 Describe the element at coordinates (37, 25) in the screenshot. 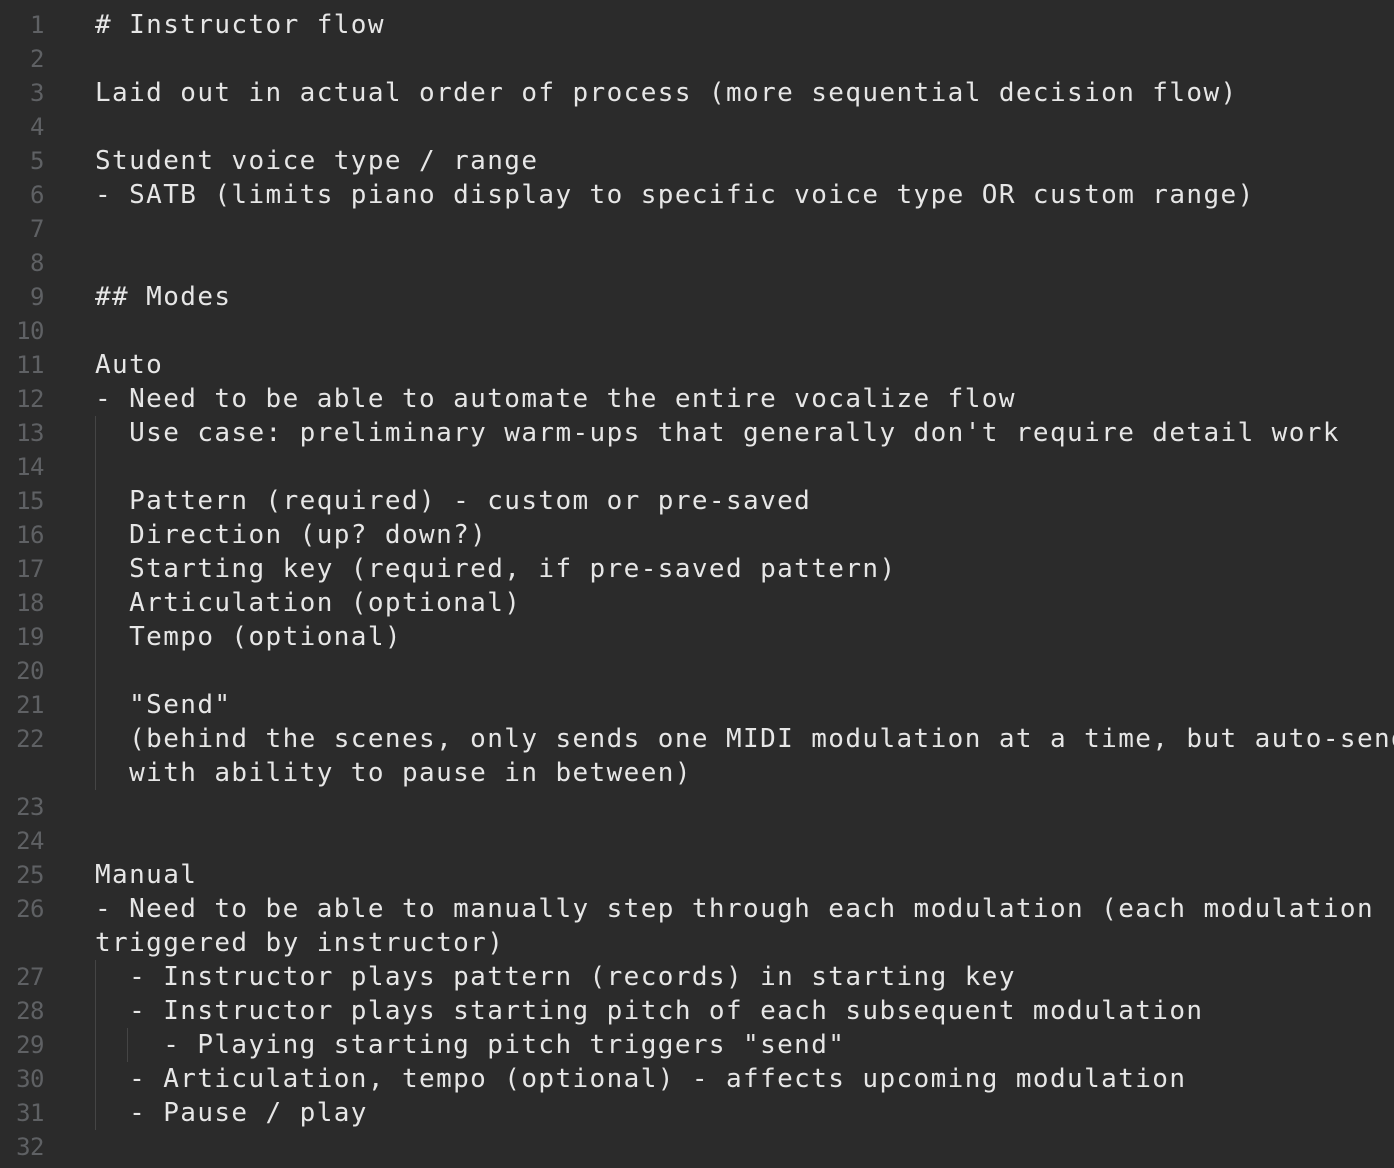

I see `line-number: 1` at that location.